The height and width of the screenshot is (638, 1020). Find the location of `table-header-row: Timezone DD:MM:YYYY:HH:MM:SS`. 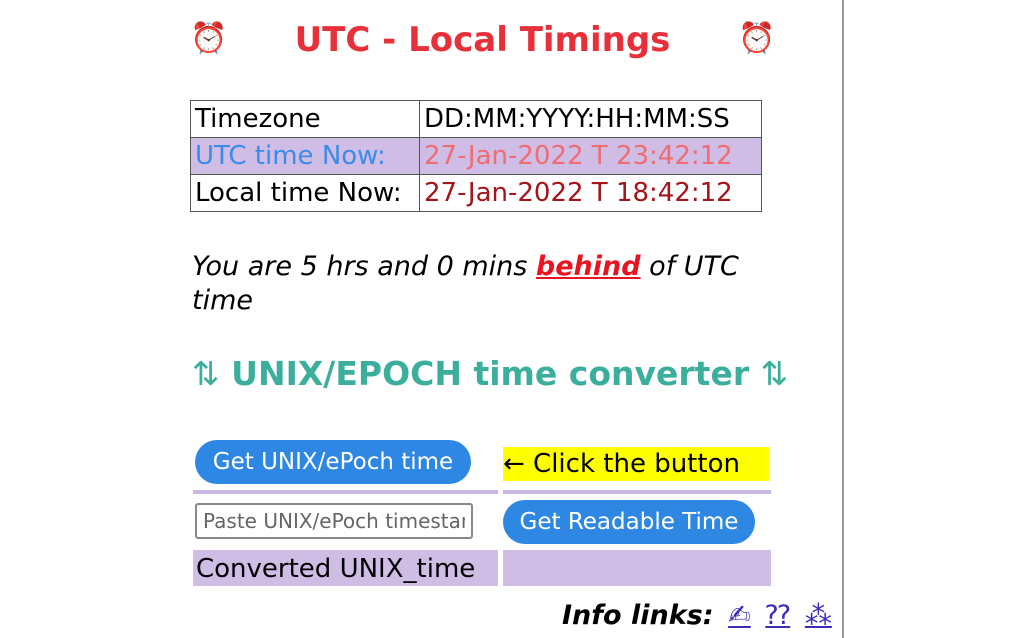

table-header-row: Timezone DD:MM:YYYY:HH:MM:SS is located at coordinates (476, 119).